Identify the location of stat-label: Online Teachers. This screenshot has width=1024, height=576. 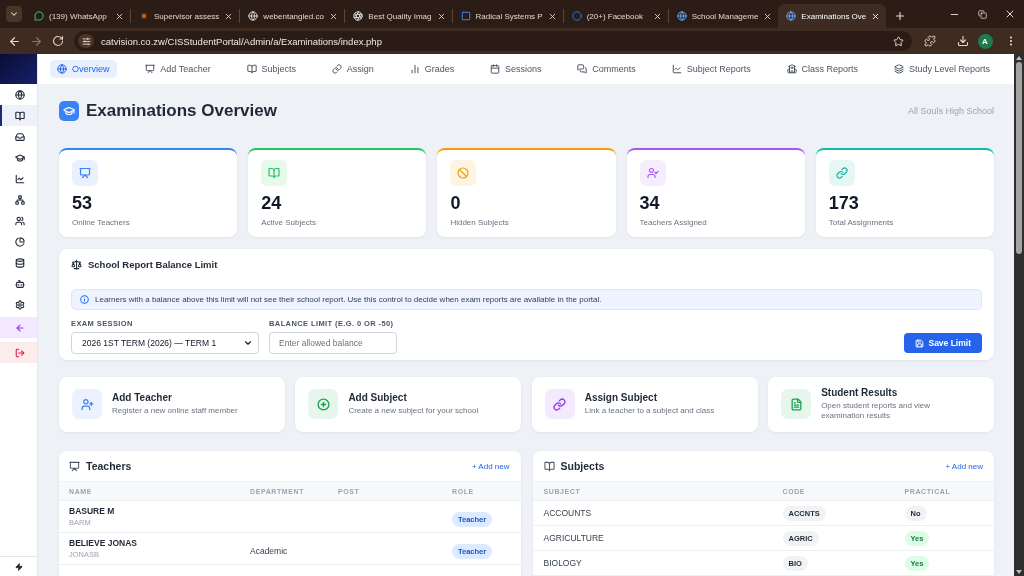
(101, 222).